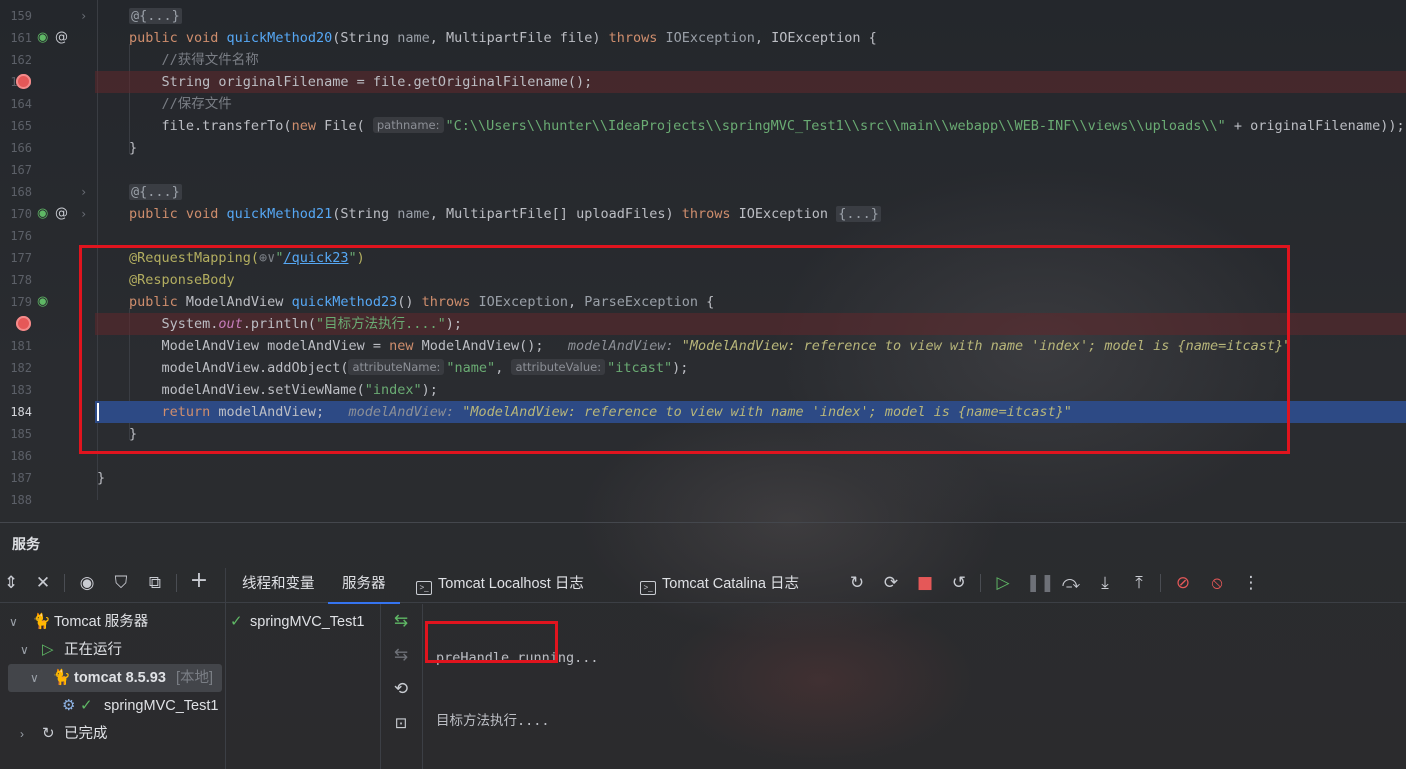 Image resolution: width=1406 pixels, height=769 pixels. What do you see at coordinates (364, 589) in the screenshot?
I see `tab-server: 服务器` at bounding box center [364, 589].